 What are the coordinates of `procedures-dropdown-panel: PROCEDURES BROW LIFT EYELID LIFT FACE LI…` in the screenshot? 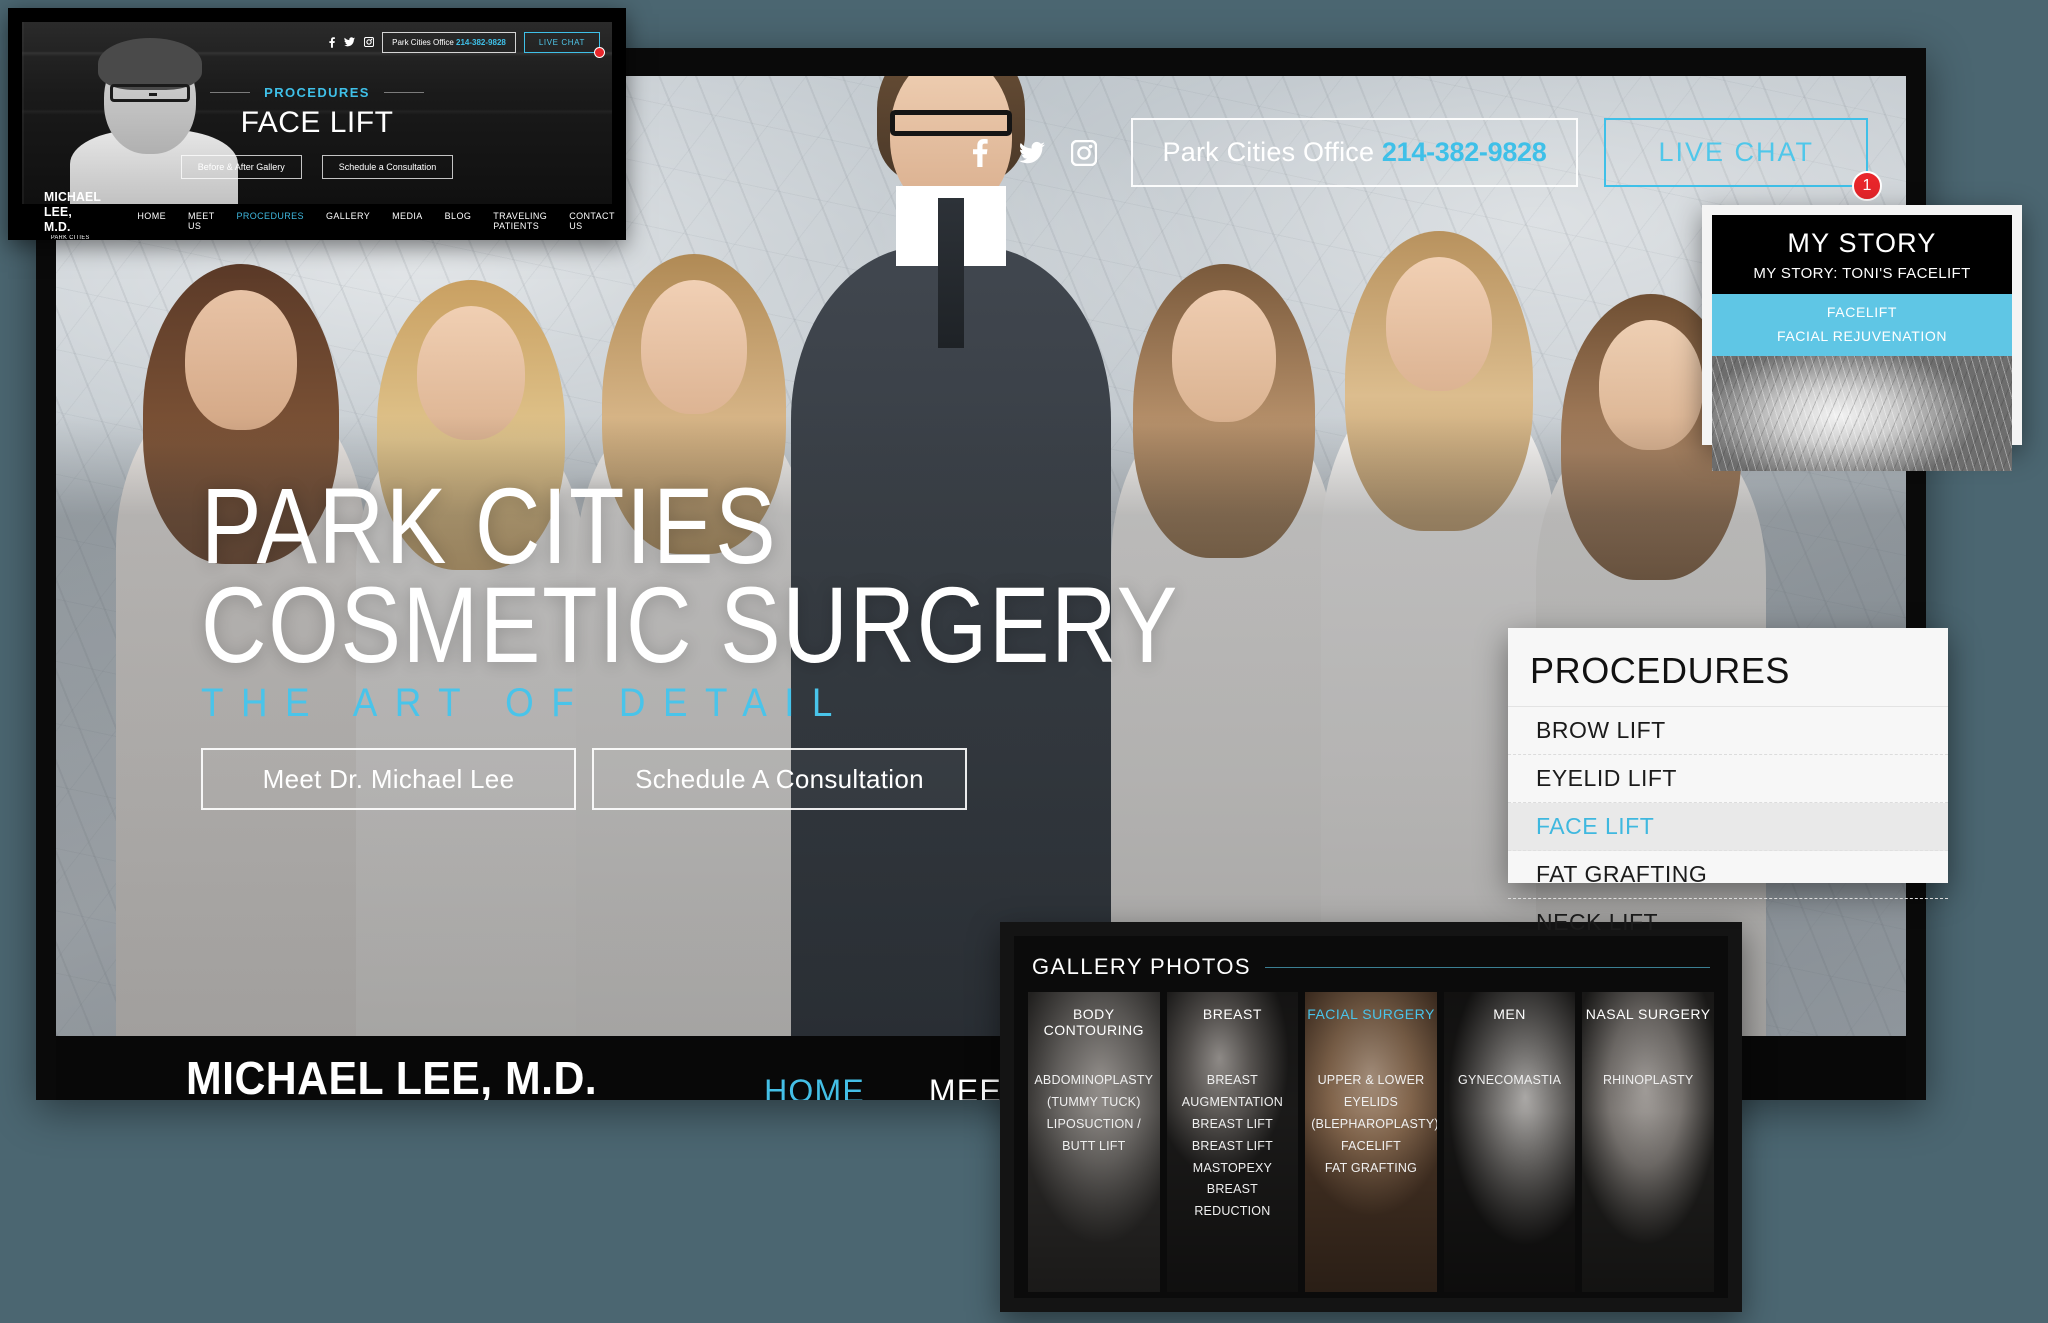 It's located at (1728, 781).